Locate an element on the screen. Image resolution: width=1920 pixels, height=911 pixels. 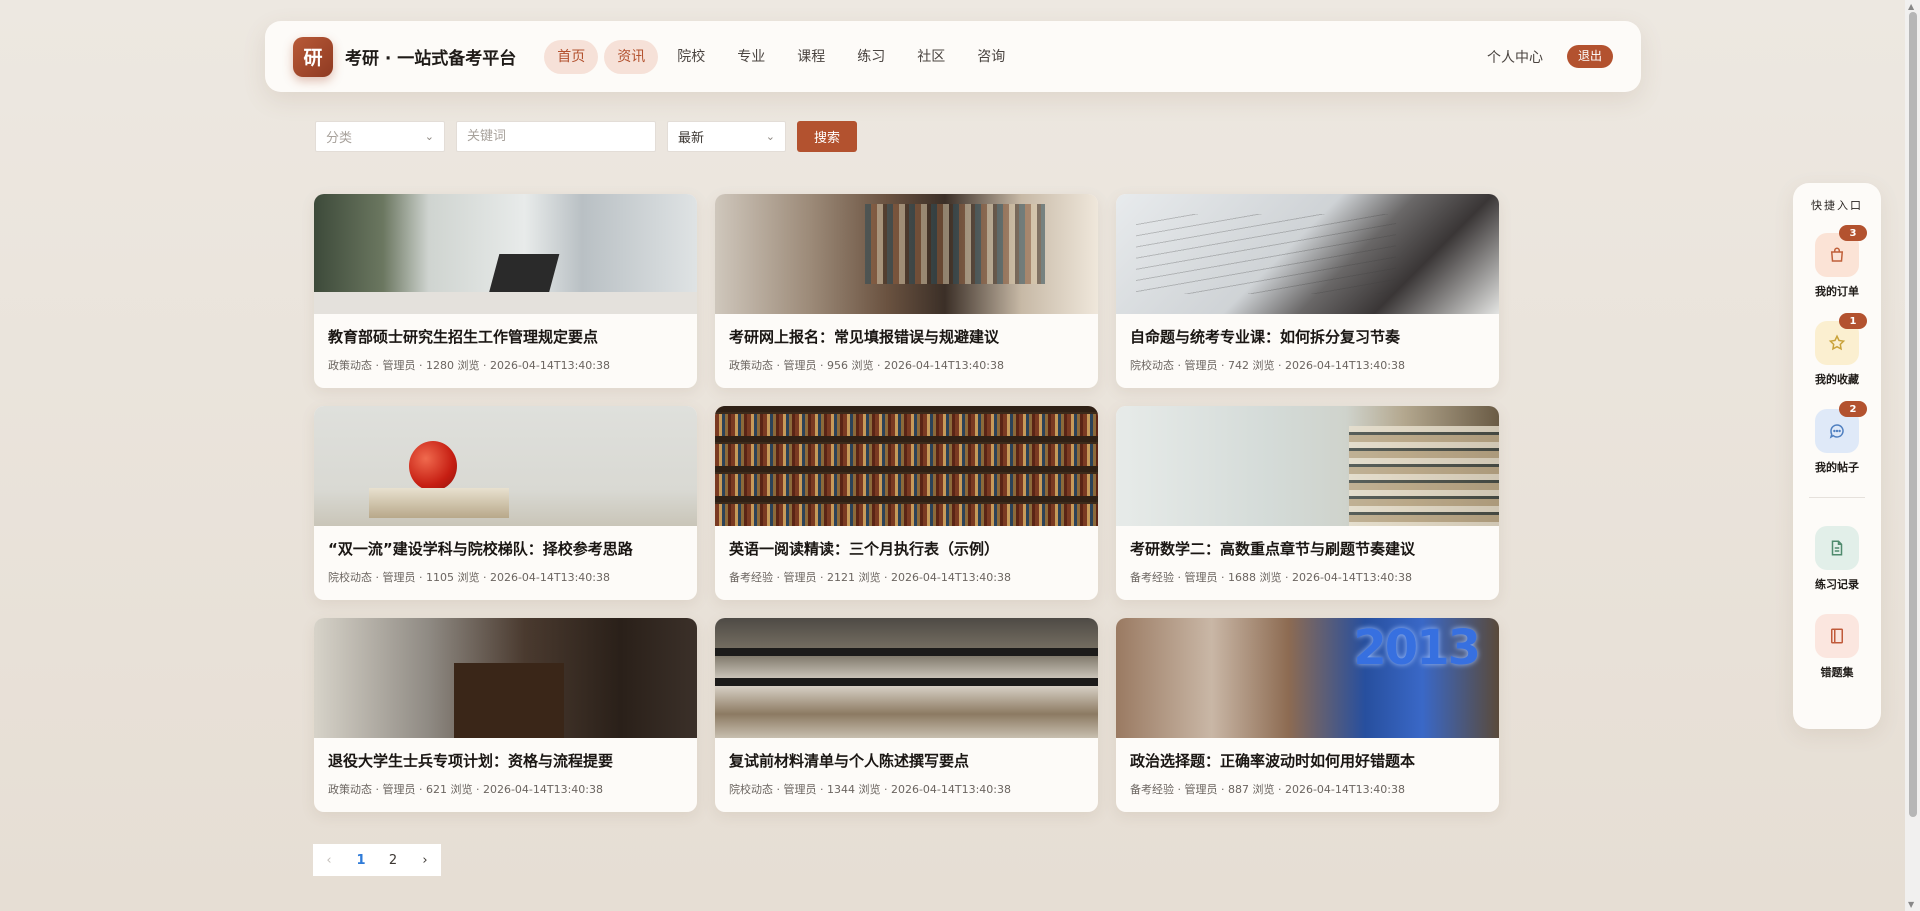
article-title: 政治选择题：正确率波动时如何用好错题本 is located at coordinates (1307, 760).